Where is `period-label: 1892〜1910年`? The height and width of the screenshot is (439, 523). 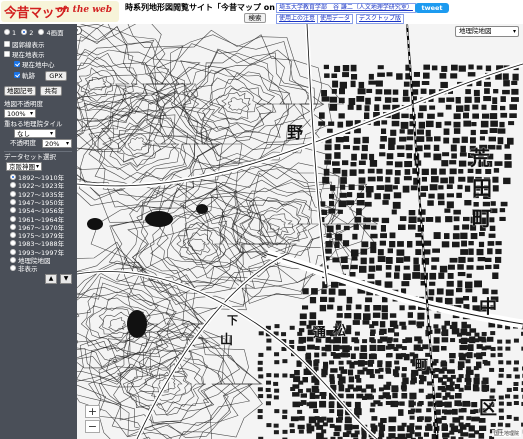 period-label: 1892〜1910年 is located at coordinates (41, 178).